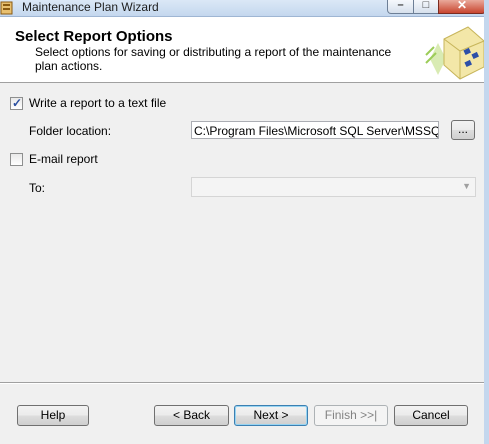  What do you see at coordinates (466, 186) in the screenshot?
I see `chevron-down-icon: ▼` at bounding box center [466, 186].